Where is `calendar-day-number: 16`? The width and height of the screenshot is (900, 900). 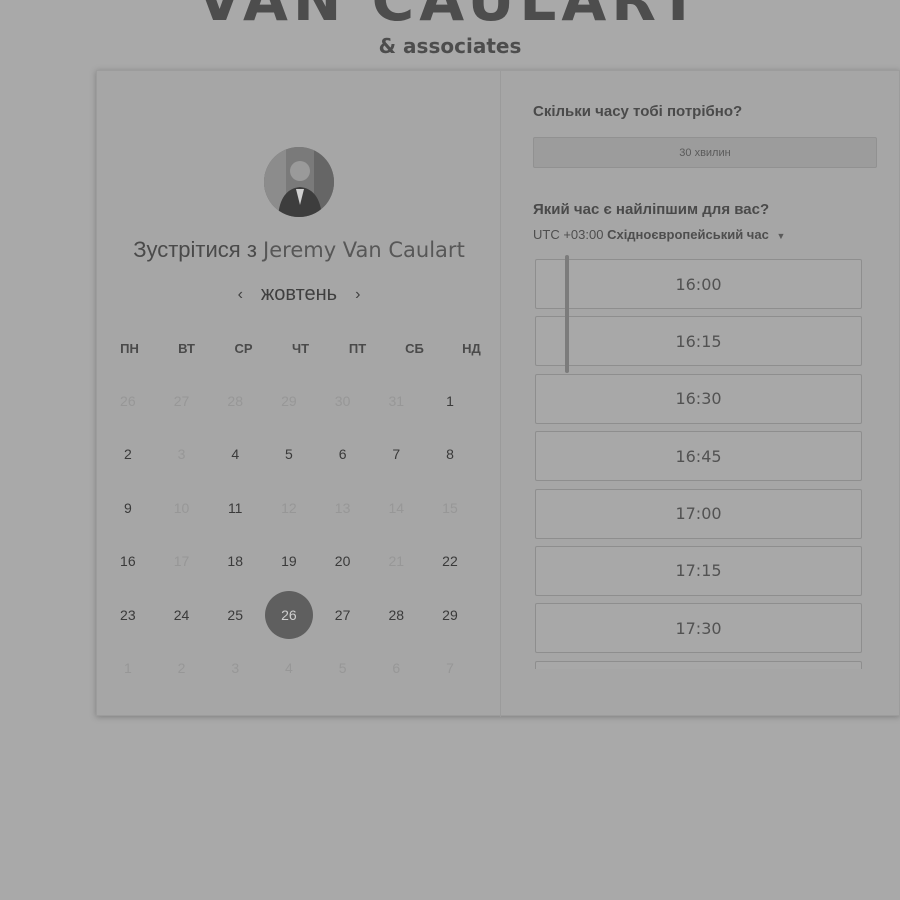
calendar-day-number: 16 is located at coordinates (128, 561).